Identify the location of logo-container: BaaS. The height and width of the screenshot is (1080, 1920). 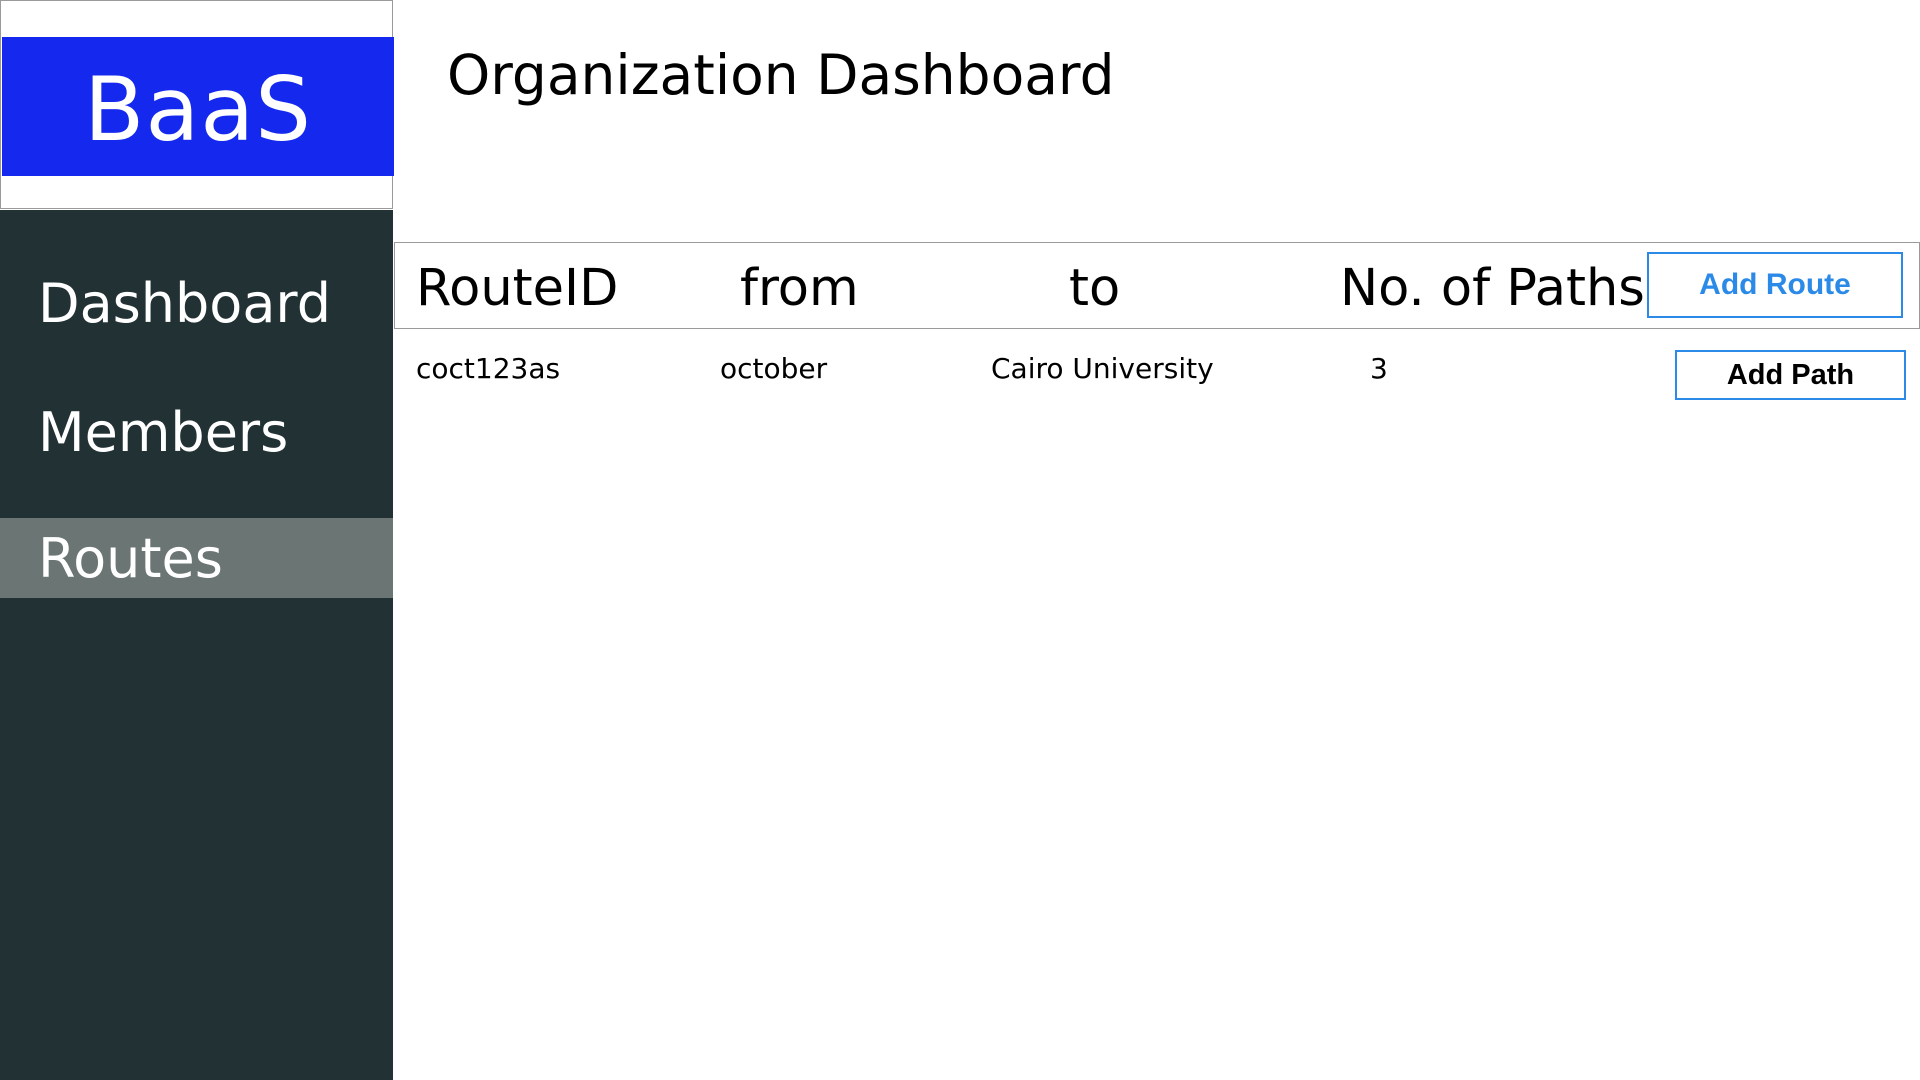
(197, 104).